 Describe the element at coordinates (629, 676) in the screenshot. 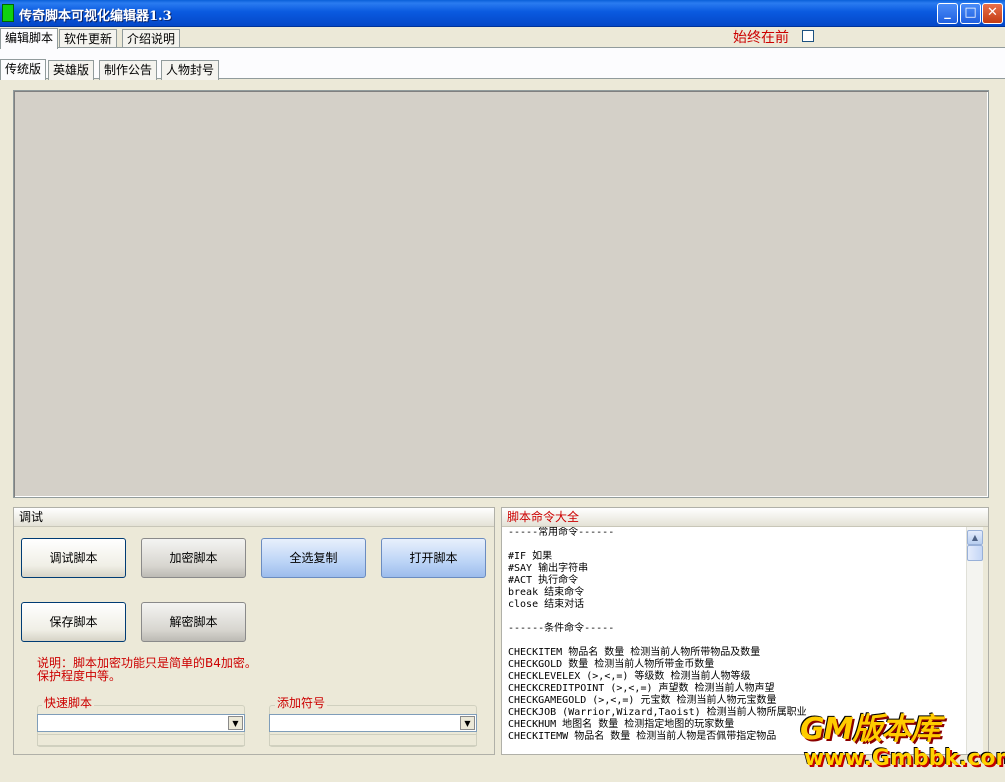

I see `command-line: CHECKLEVELEX (>,<,=) 等级数 检测当前人物等级` at that location.